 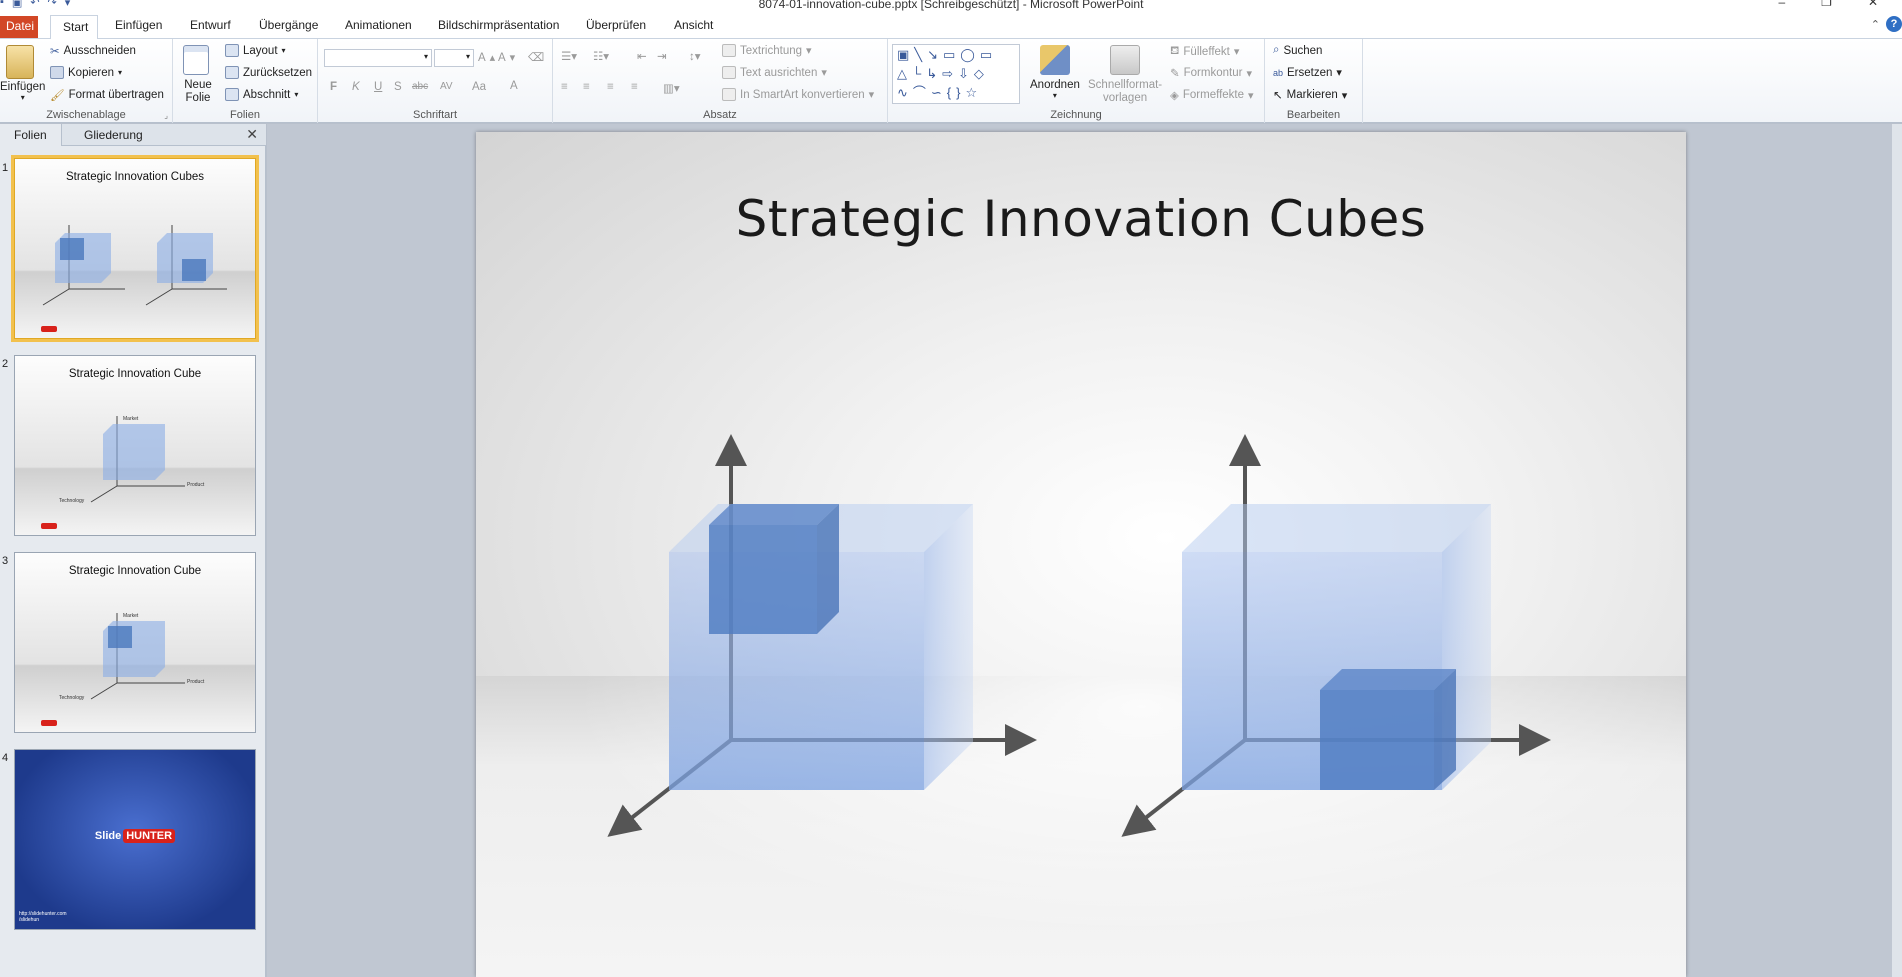 I want to click on smartart-button: In SmartArt konvertieren ▾, so click(x=798, y=94).